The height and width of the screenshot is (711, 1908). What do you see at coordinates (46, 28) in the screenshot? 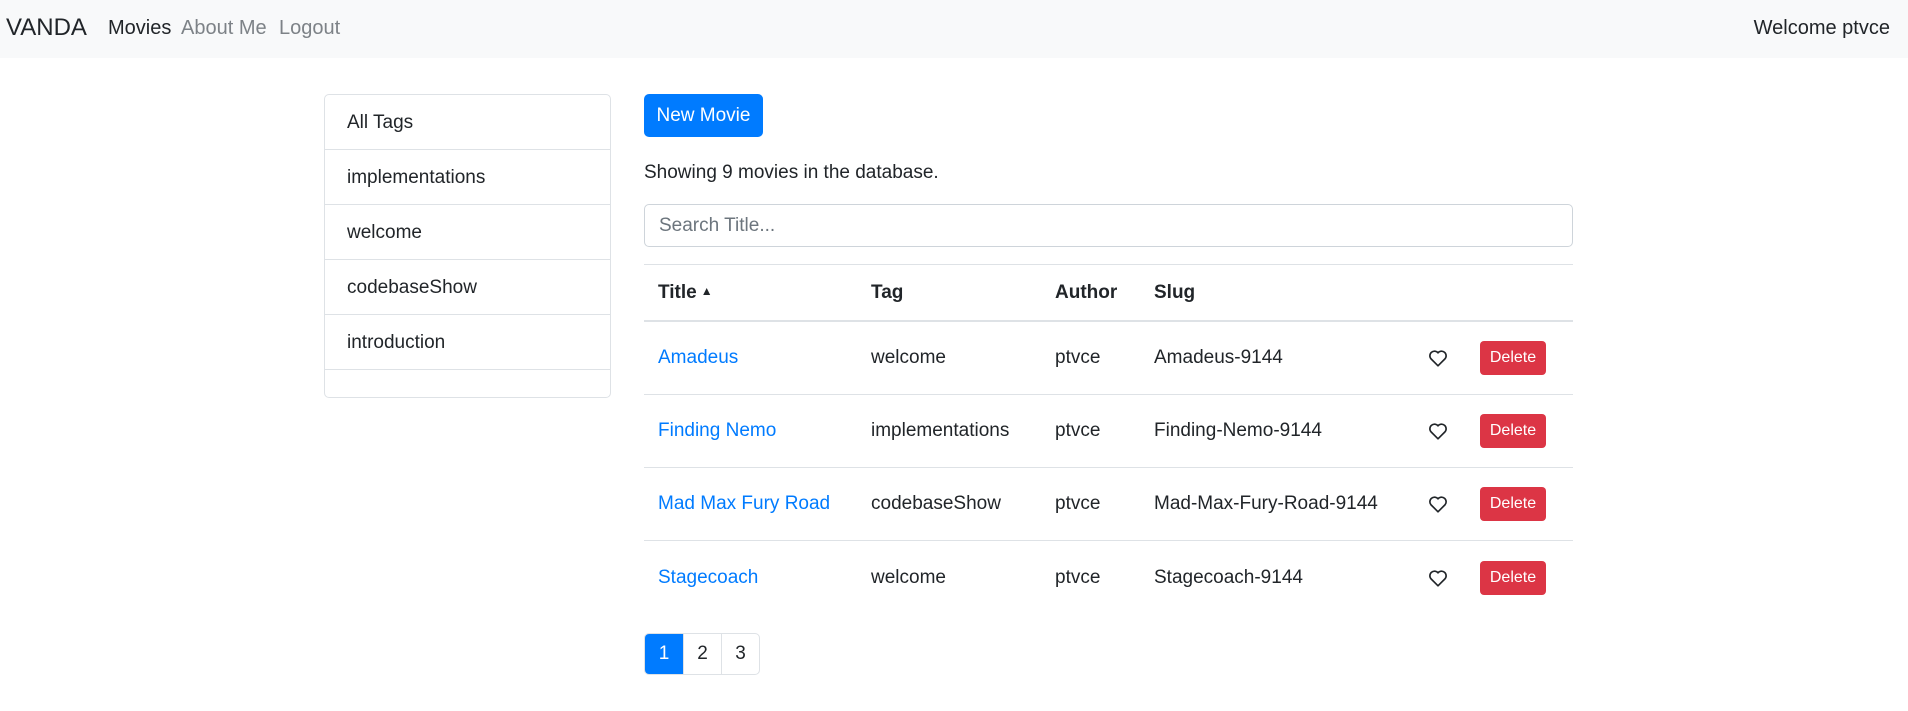
I see `brand-logo: VANDA` at bounding box center [46, 28].